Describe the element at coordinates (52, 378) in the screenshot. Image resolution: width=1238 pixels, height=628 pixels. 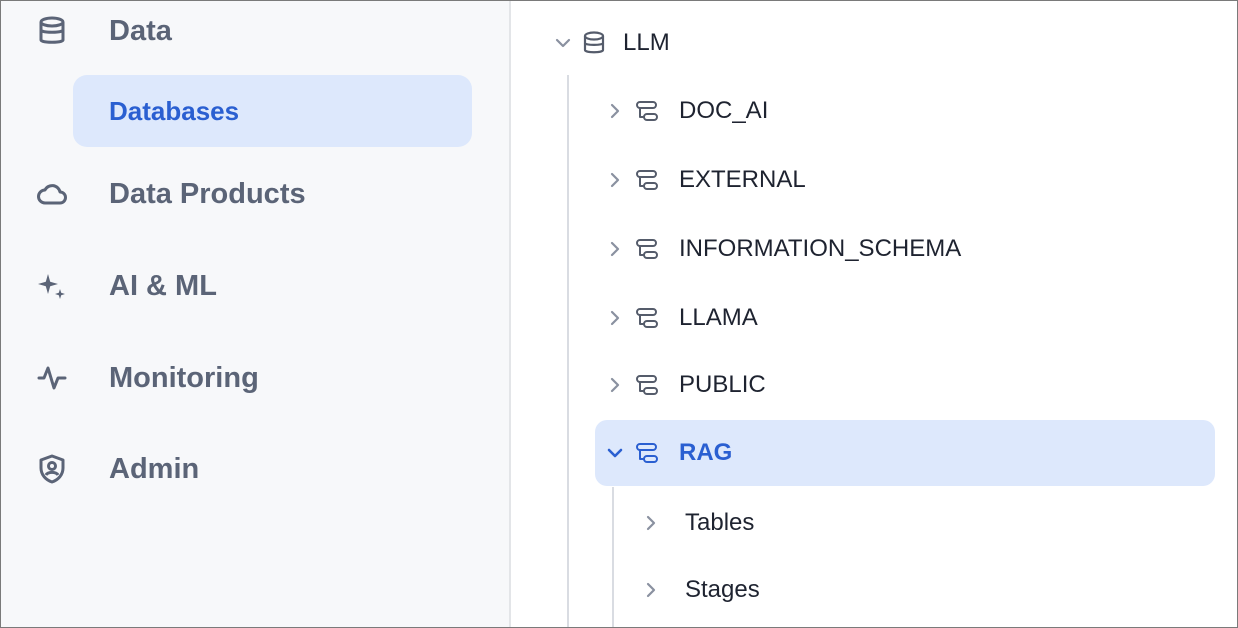
I see `activity-icon` at that location.